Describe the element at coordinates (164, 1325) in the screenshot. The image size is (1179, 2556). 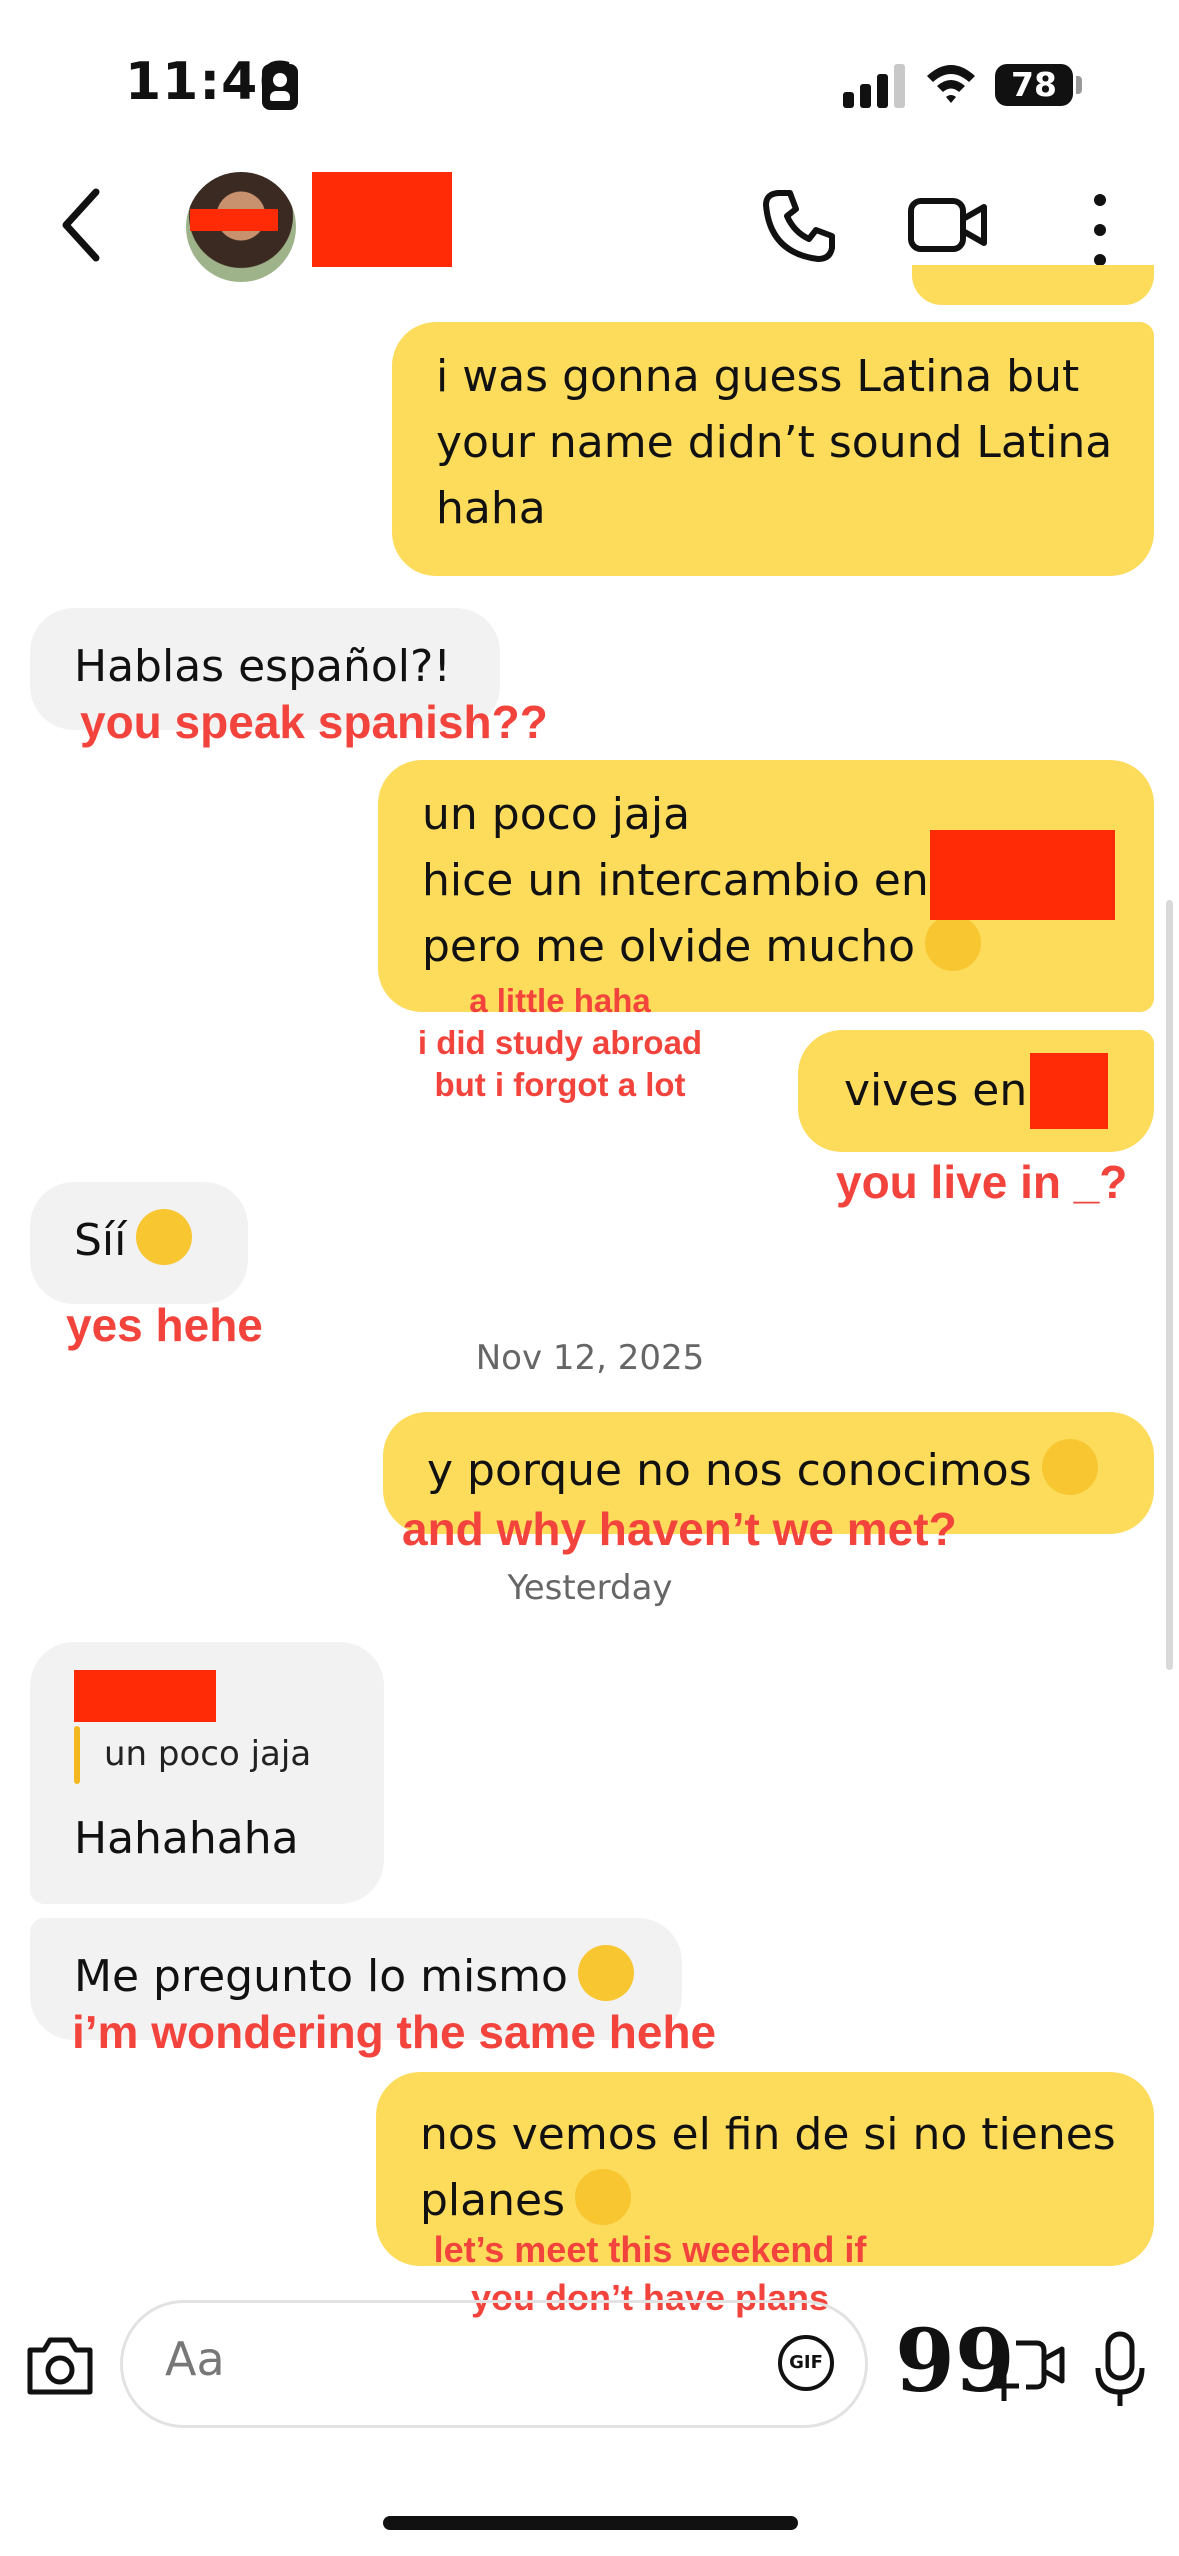
I see `translation-annotation: yes hehe` at that location.